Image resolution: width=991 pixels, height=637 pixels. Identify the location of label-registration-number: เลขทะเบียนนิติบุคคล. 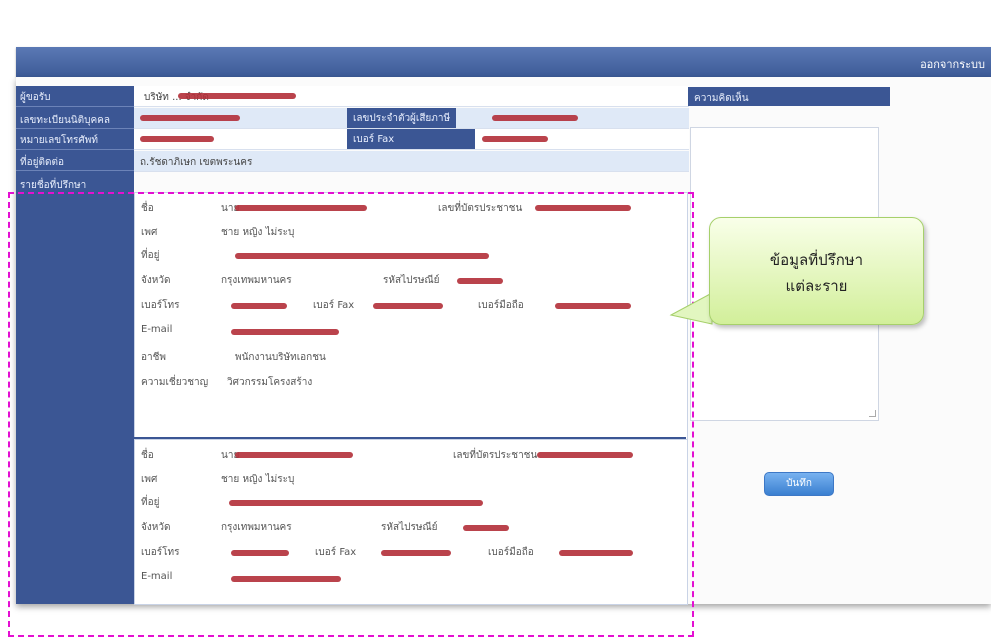
(65, 120).